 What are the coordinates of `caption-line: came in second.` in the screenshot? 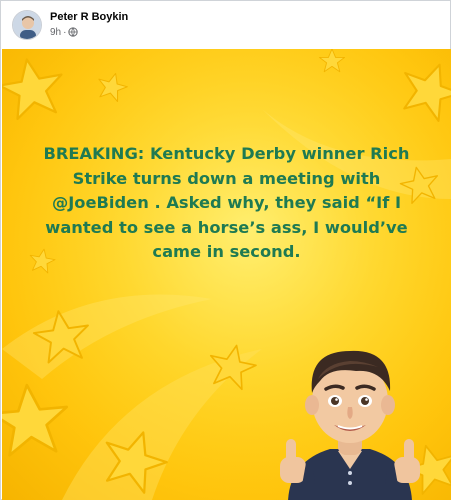 It's located at (226, 251).